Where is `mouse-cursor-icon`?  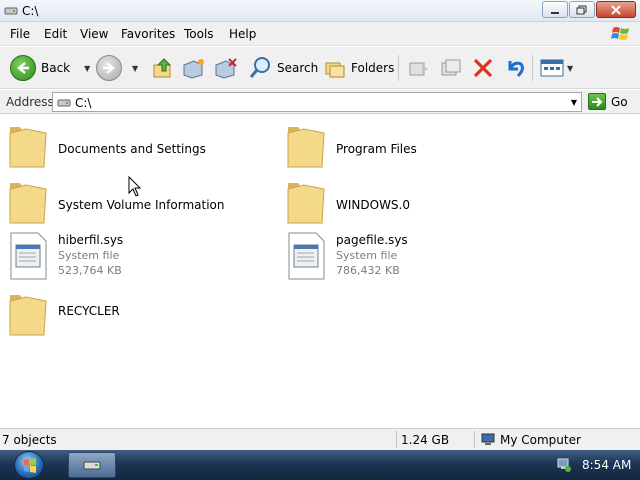 mouse-cursor-icon is located at coordinates (135, 186).